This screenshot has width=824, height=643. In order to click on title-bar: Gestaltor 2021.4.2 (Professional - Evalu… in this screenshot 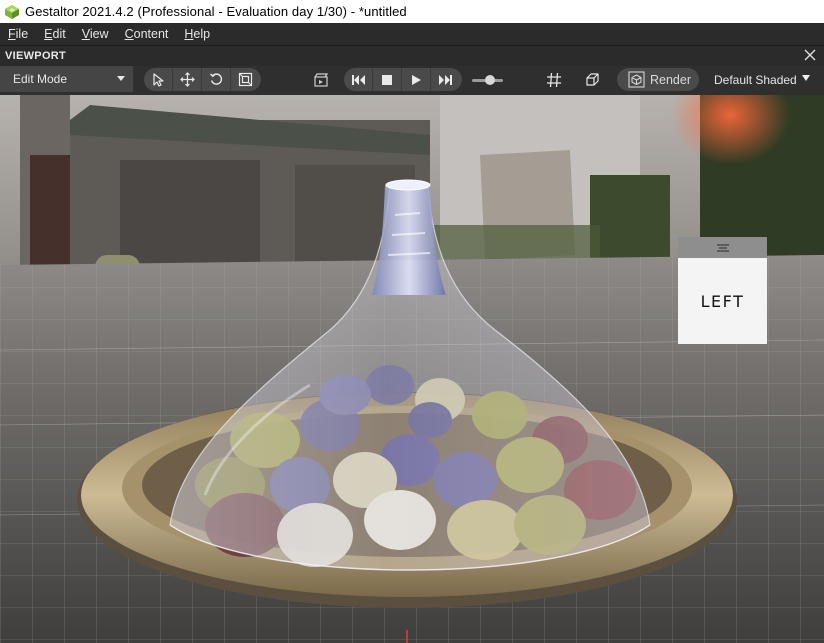, I will do `click(412, 11)`.